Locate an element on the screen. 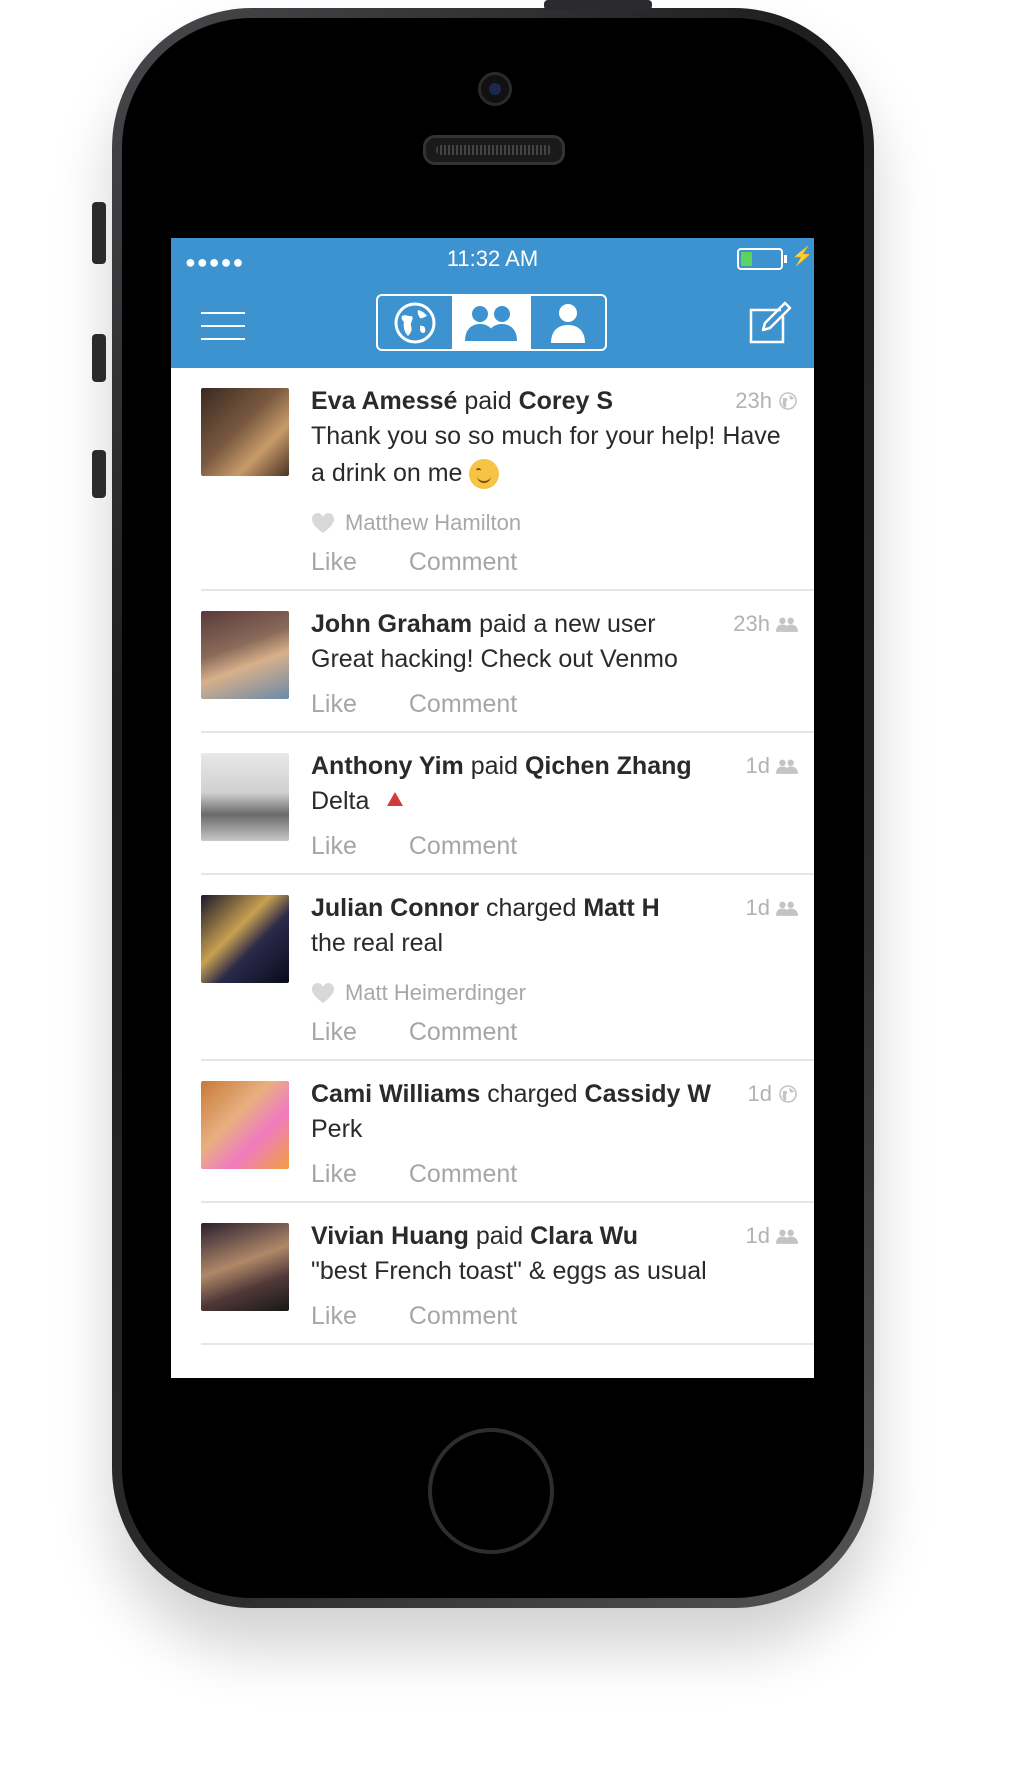 This screenshot has width=1010, height=1781. menu-icon is located at coordinates (223, 326).